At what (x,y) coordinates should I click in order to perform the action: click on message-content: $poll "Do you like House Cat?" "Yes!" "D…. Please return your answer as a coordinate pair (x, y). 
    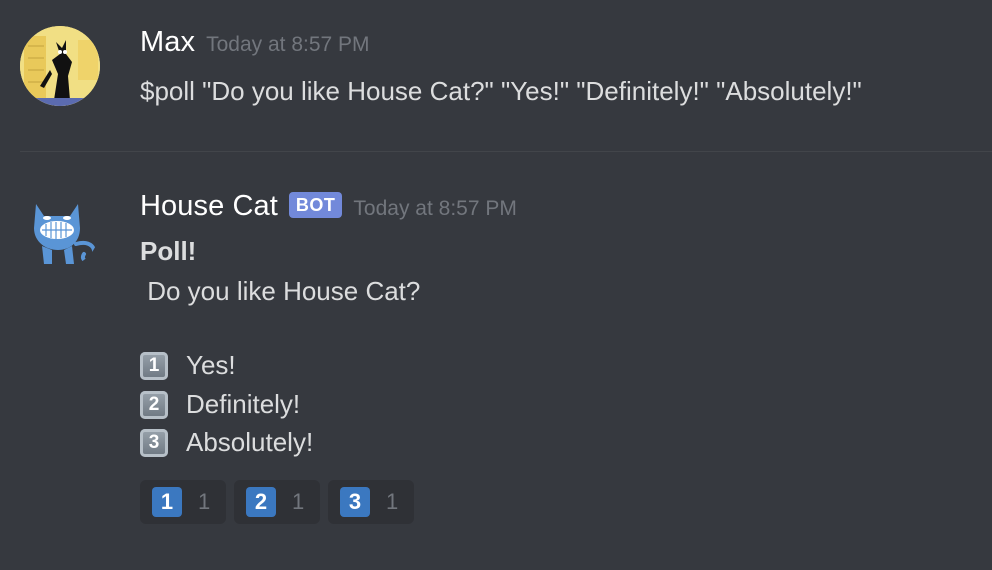
    Looking at the image, I should click on (501, 91).